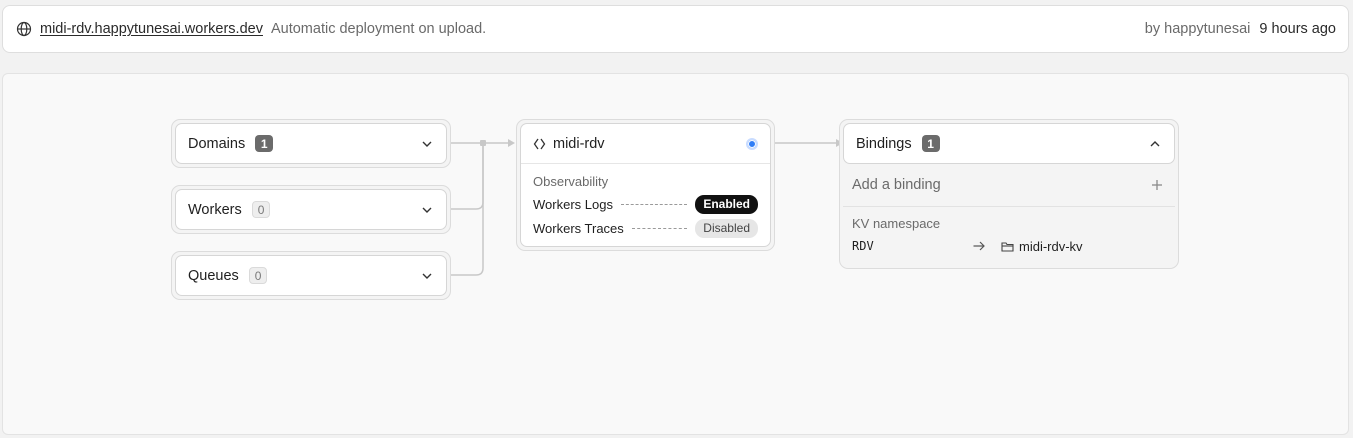  I want to click on deployed-time: 9 hours ago, so click(1297, 29).